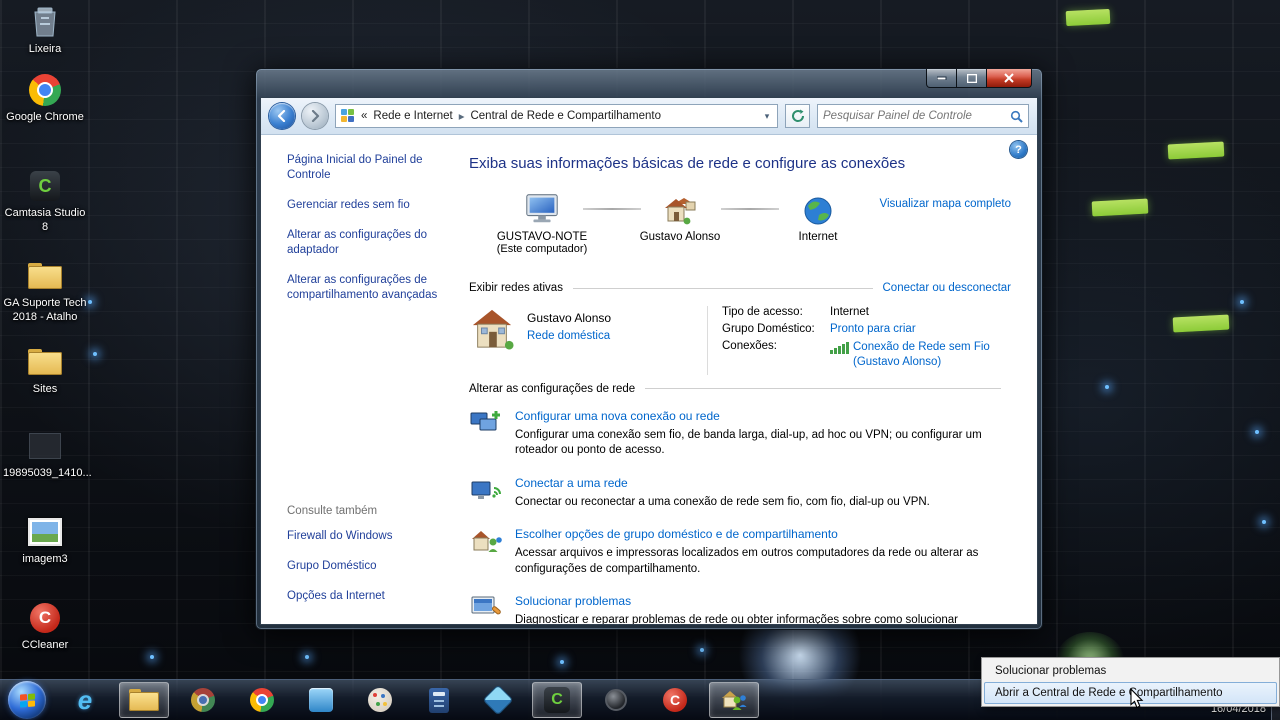 This screenshot has height=720, width=1280. Describe the element at coordinates (757, 416) in the screenshot. I see `task-title: Configurar uma nova conexão ou rede` at that location.